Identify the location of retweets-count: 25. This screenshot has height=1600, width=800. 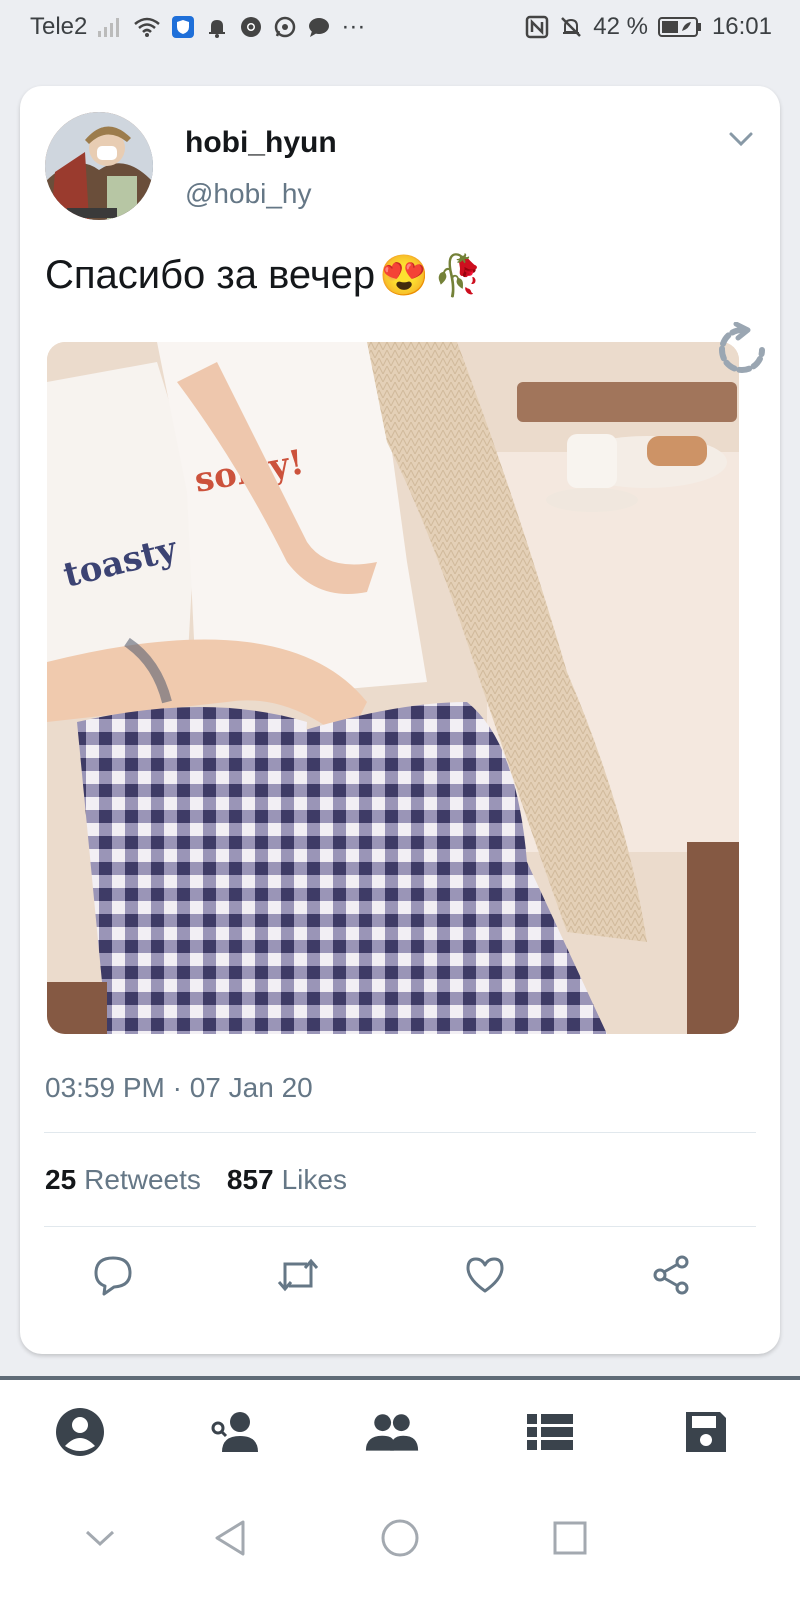
(61, 1179).